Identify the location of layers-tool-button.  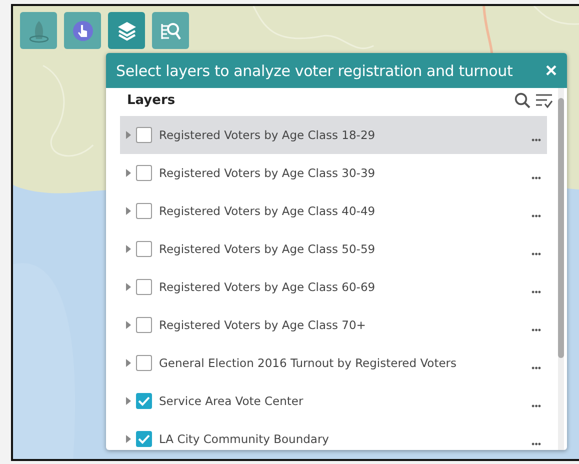
(126, 30).